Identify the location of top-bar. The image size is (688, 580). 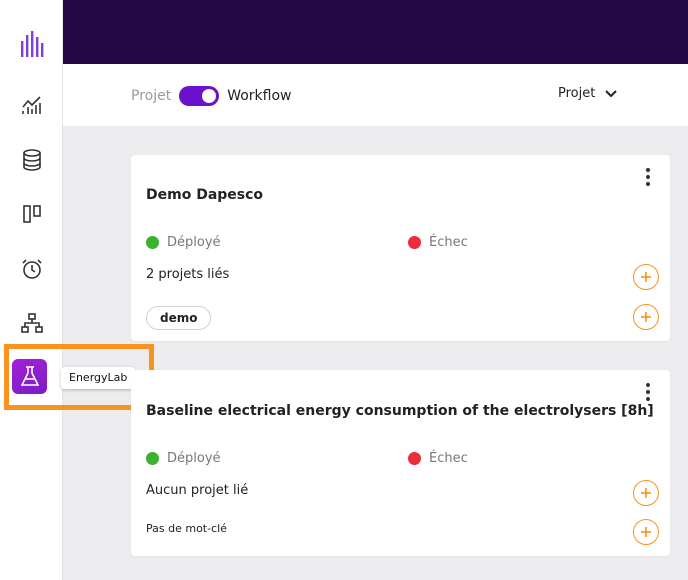
(375, 32).